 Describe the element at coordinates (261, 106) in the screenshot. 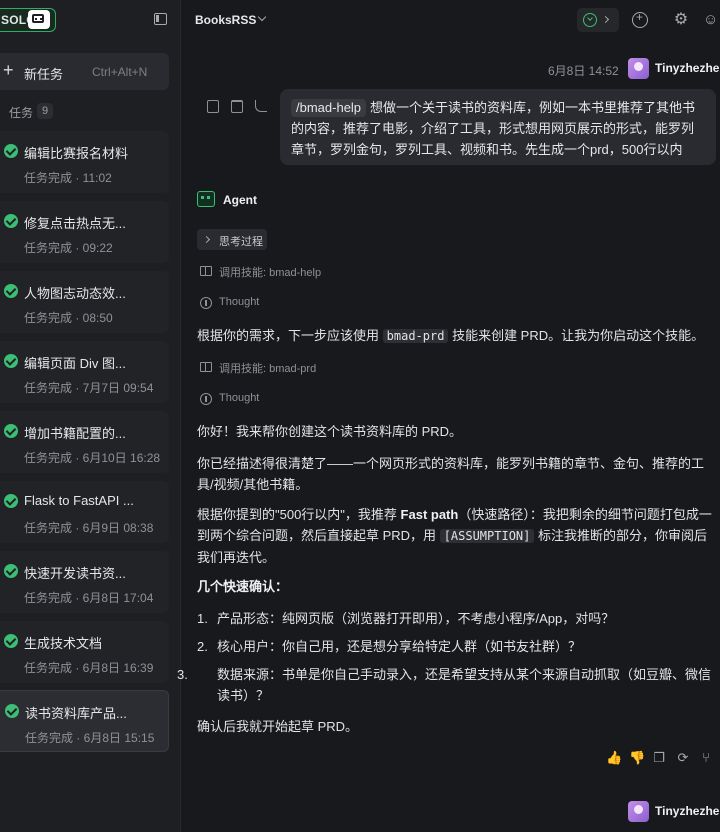

I see `undo-icon` at that location.